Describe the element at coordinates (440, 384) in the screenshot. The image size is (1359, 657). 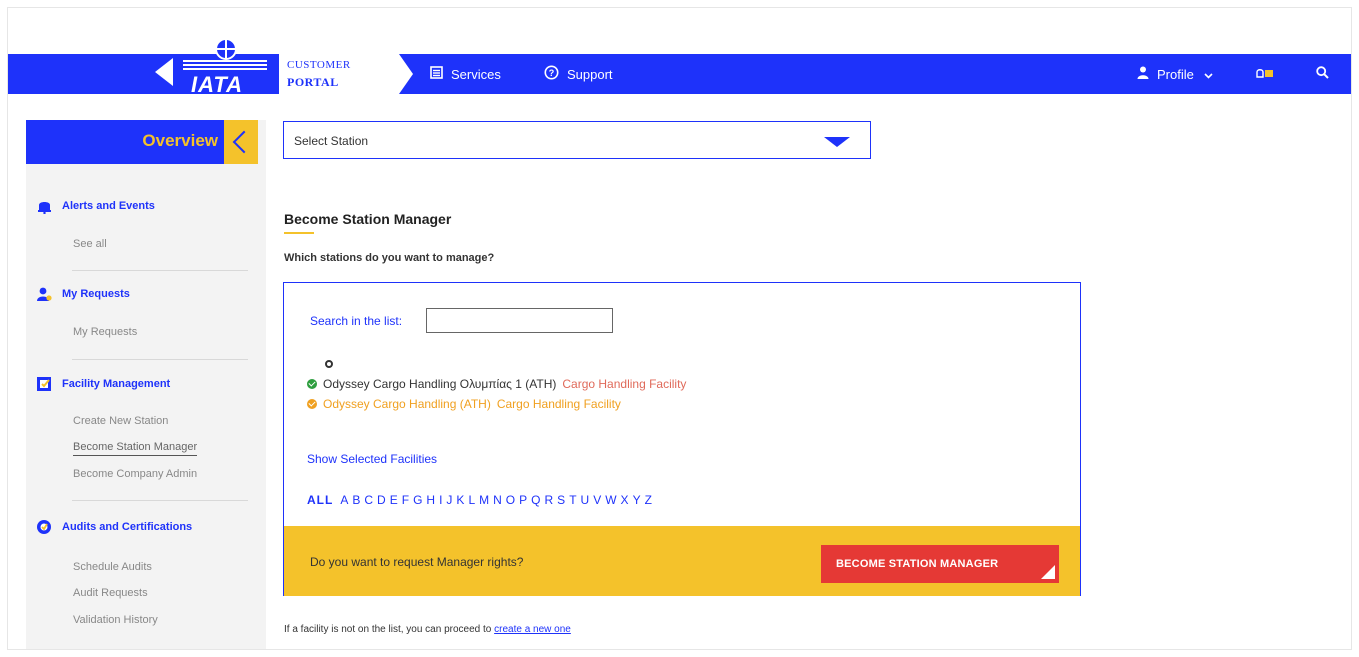
I see `facility-name: Odyssey Cargo Handling Ολυμπίας 1 (ATH)` at that location.